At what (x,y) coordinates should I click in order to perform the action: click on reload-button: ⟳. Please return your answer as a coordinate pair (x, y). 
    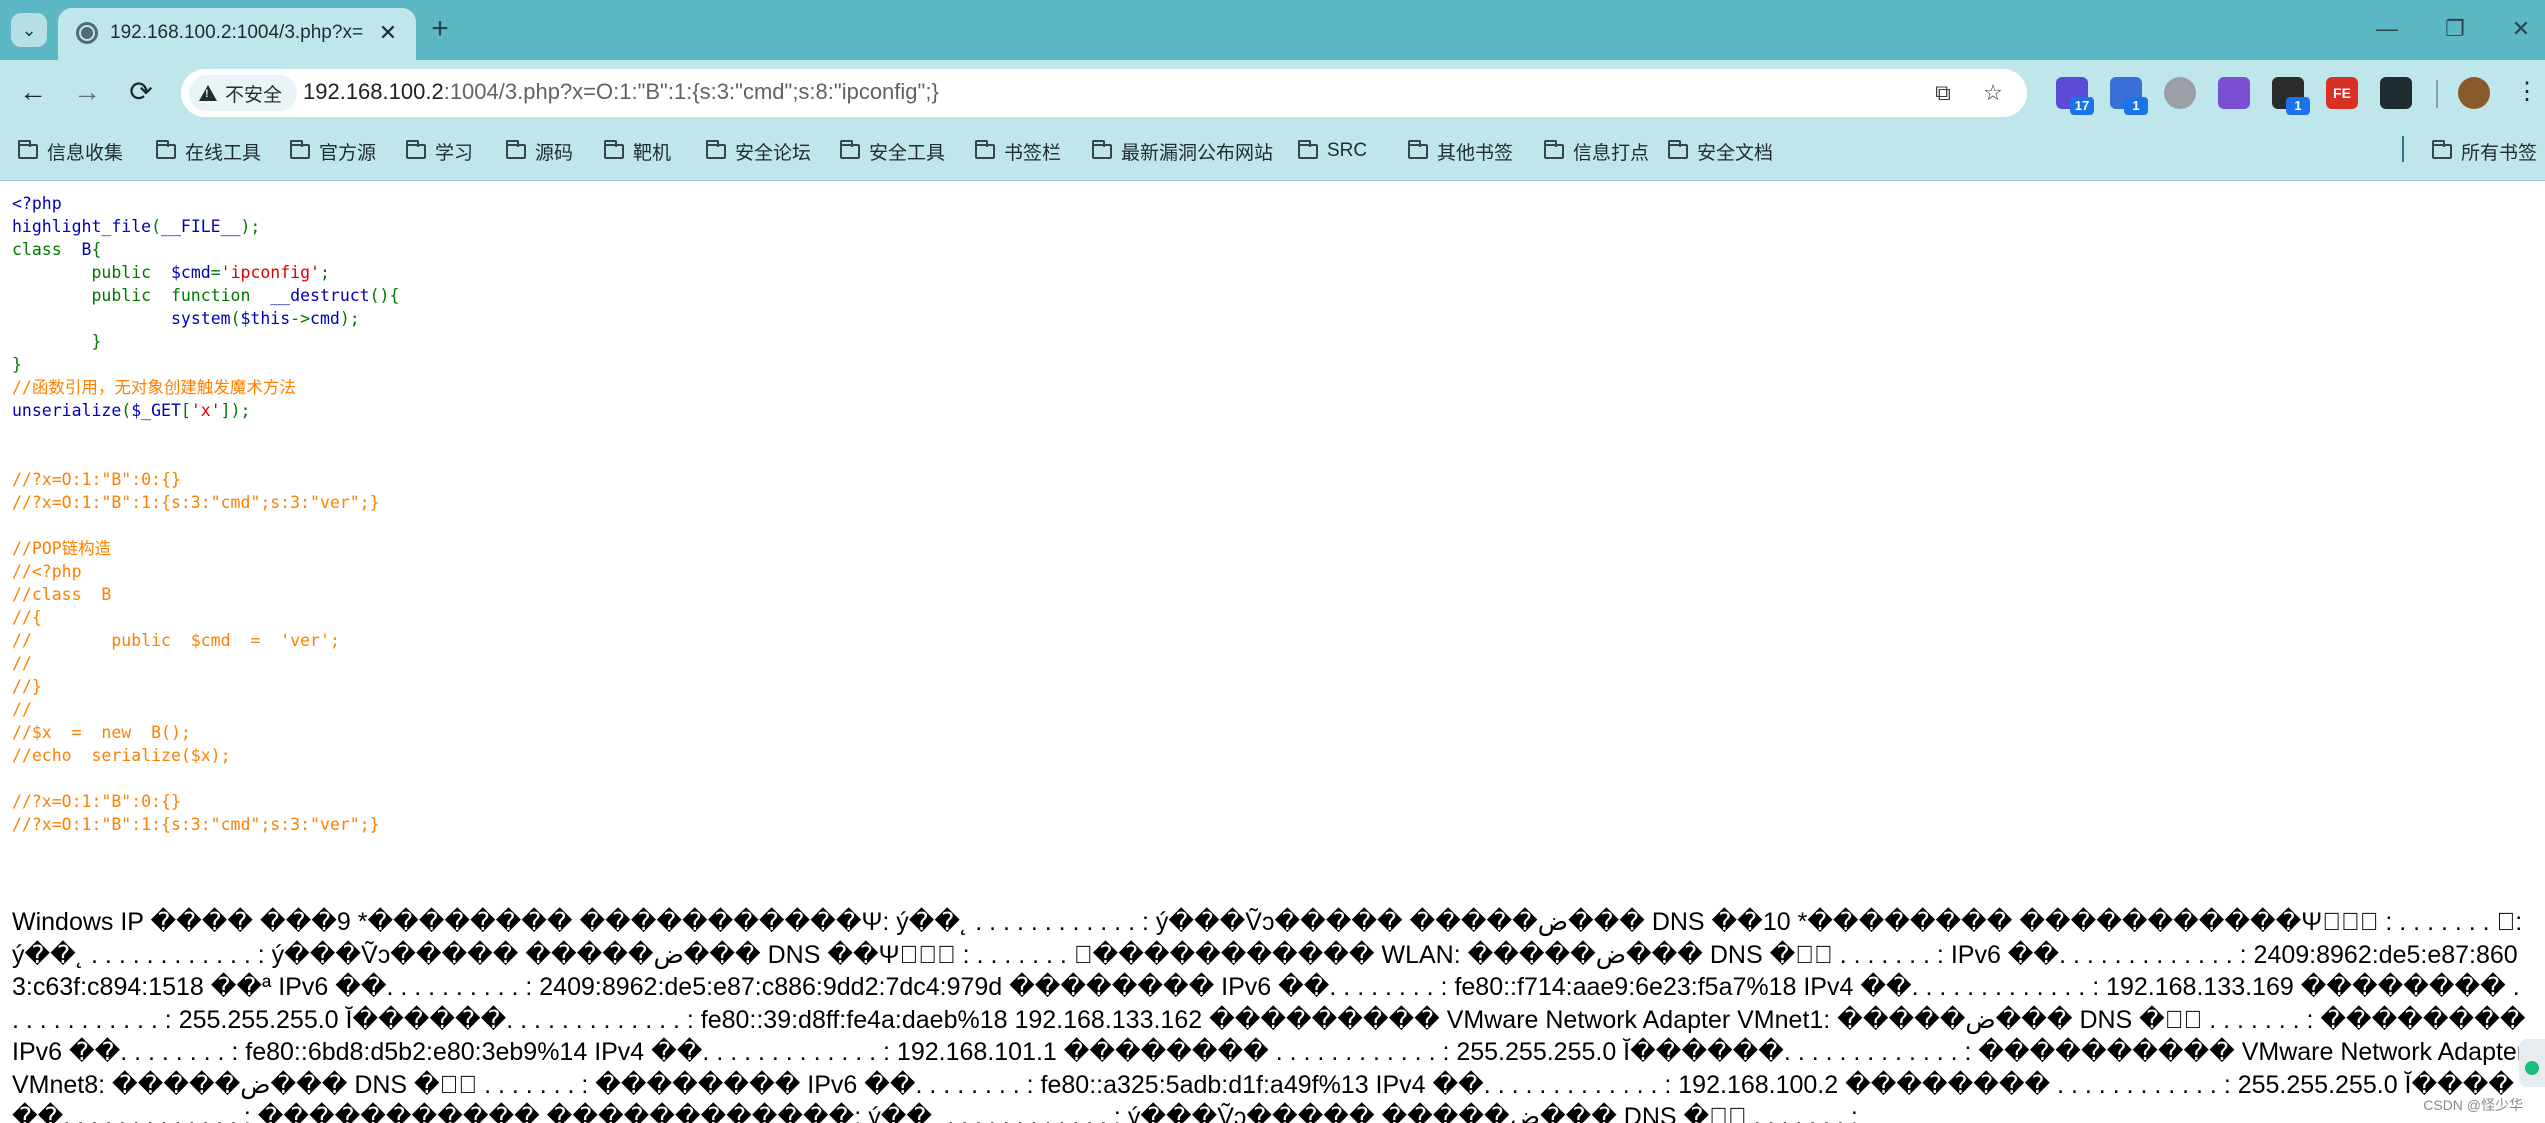
    Looking at the image, I should click on (141, 93).